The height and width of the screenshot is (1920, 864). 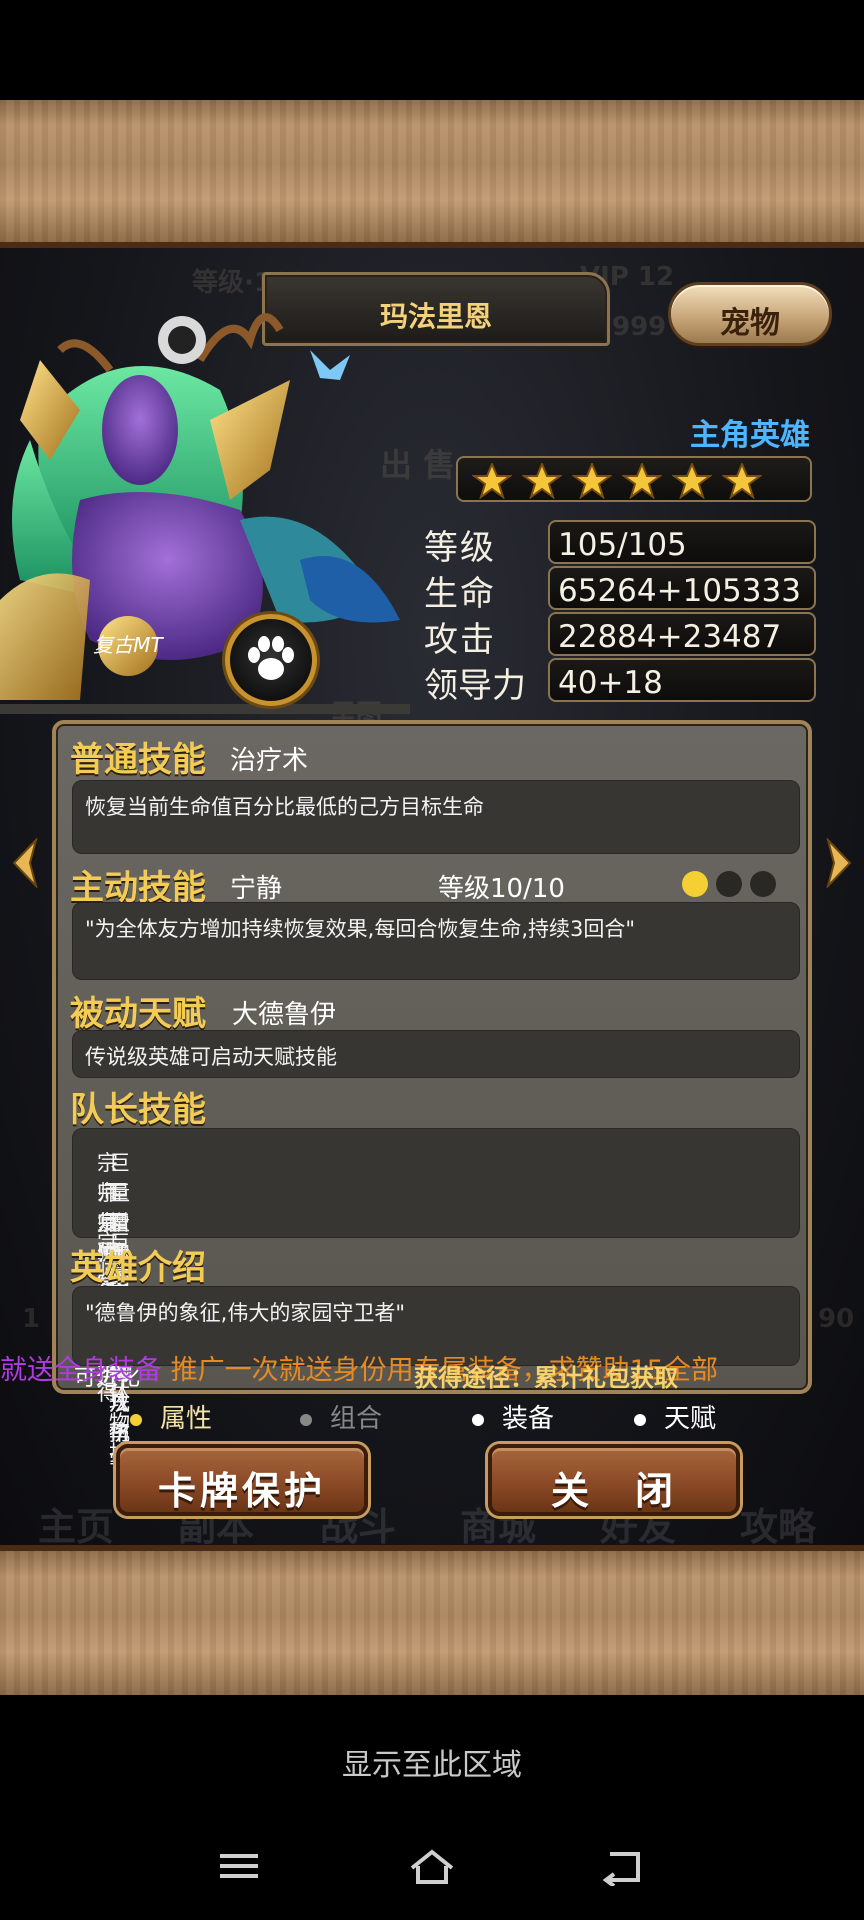 What do you see at coordinates (205, 510) in the screenshot?
I see `hero-portrait: 复古MT` at bounding box center [205, 510].